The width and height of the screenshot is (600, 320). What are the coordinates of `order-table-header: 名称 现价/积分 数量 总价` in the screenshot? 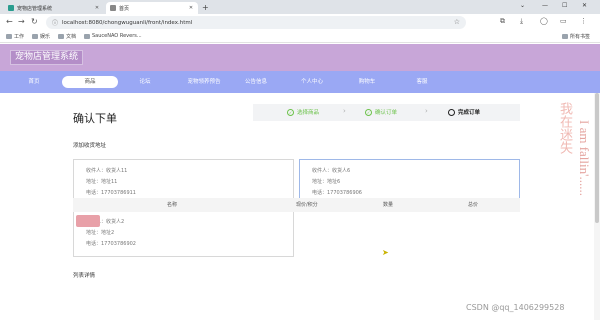 It's located at (296, 205).